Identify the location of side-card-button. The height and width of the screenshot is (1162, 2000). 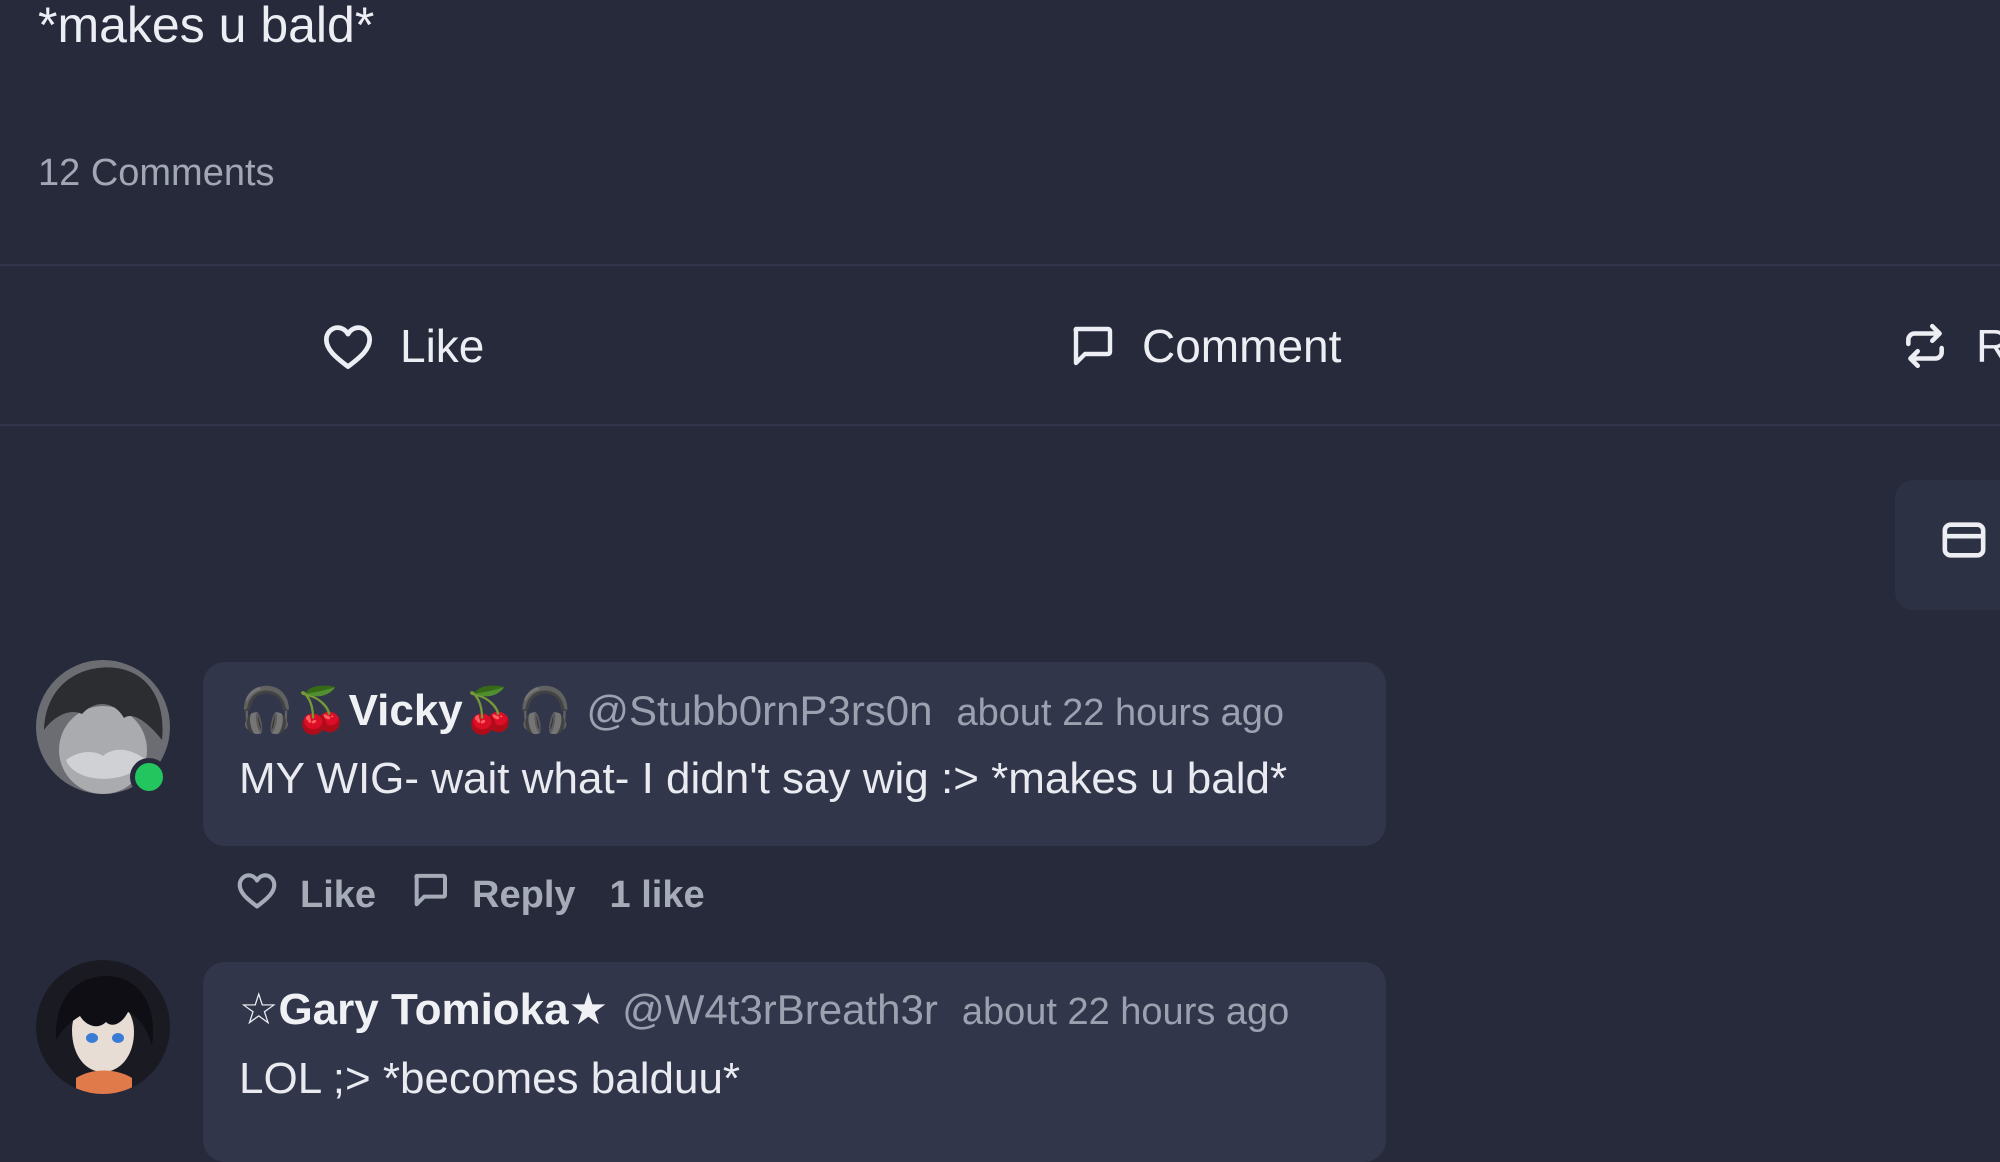
(1947, 545).